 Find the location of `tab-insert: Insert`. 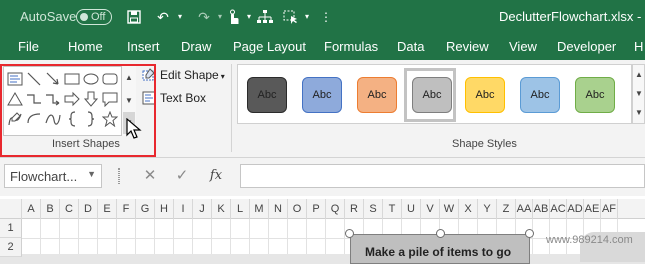

tab-insert: Insert is located at coordinates (143, 46).